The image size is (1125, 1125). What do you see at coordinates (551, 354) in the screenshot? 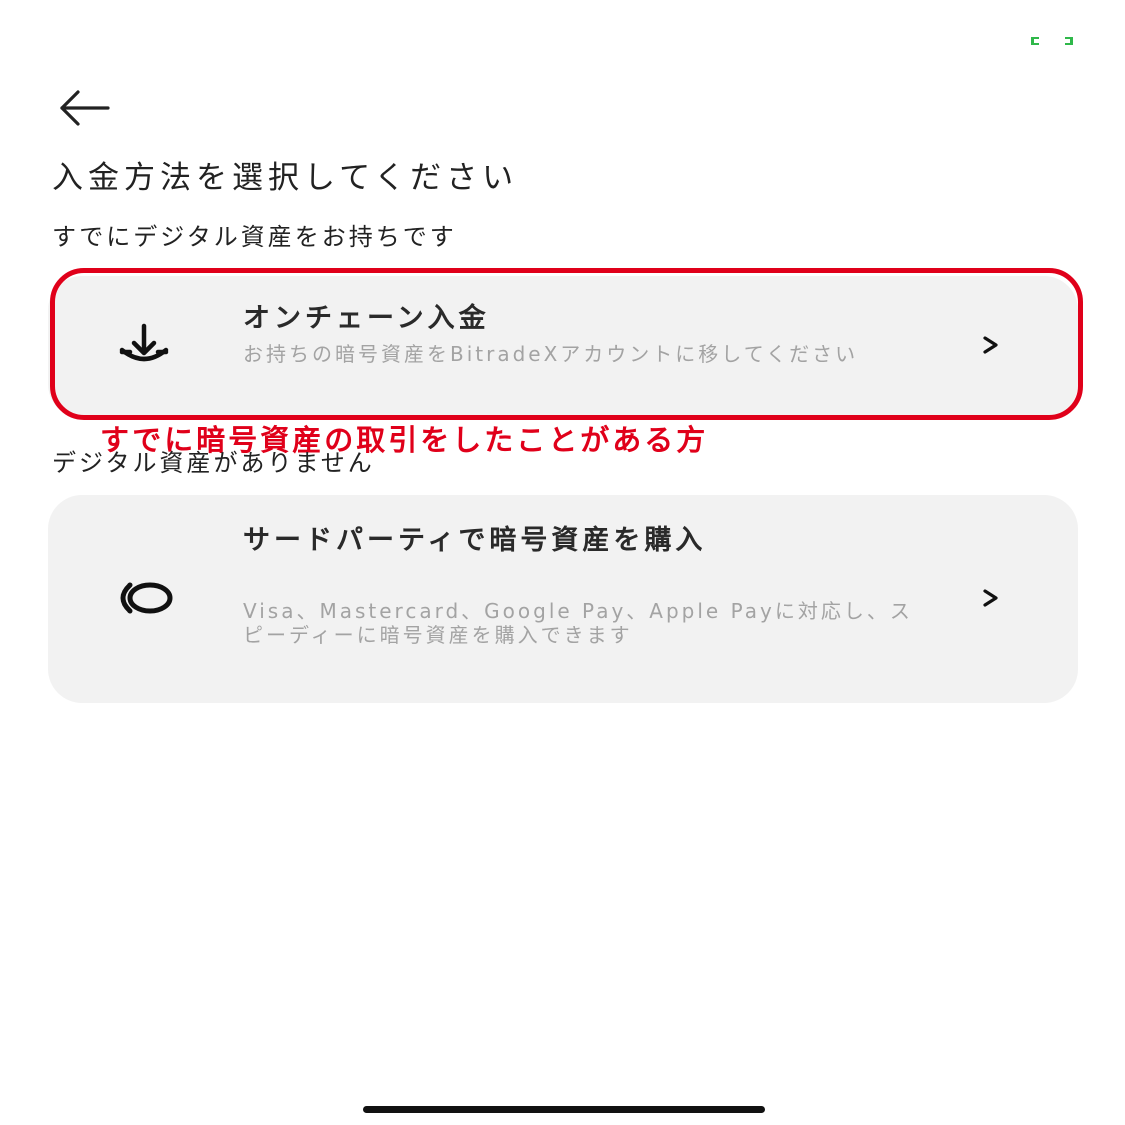
I see `onchain-deposit-description: お持ちの暗号資産をBitradeXアカウントに移してください` at bounding box center [551, 354].